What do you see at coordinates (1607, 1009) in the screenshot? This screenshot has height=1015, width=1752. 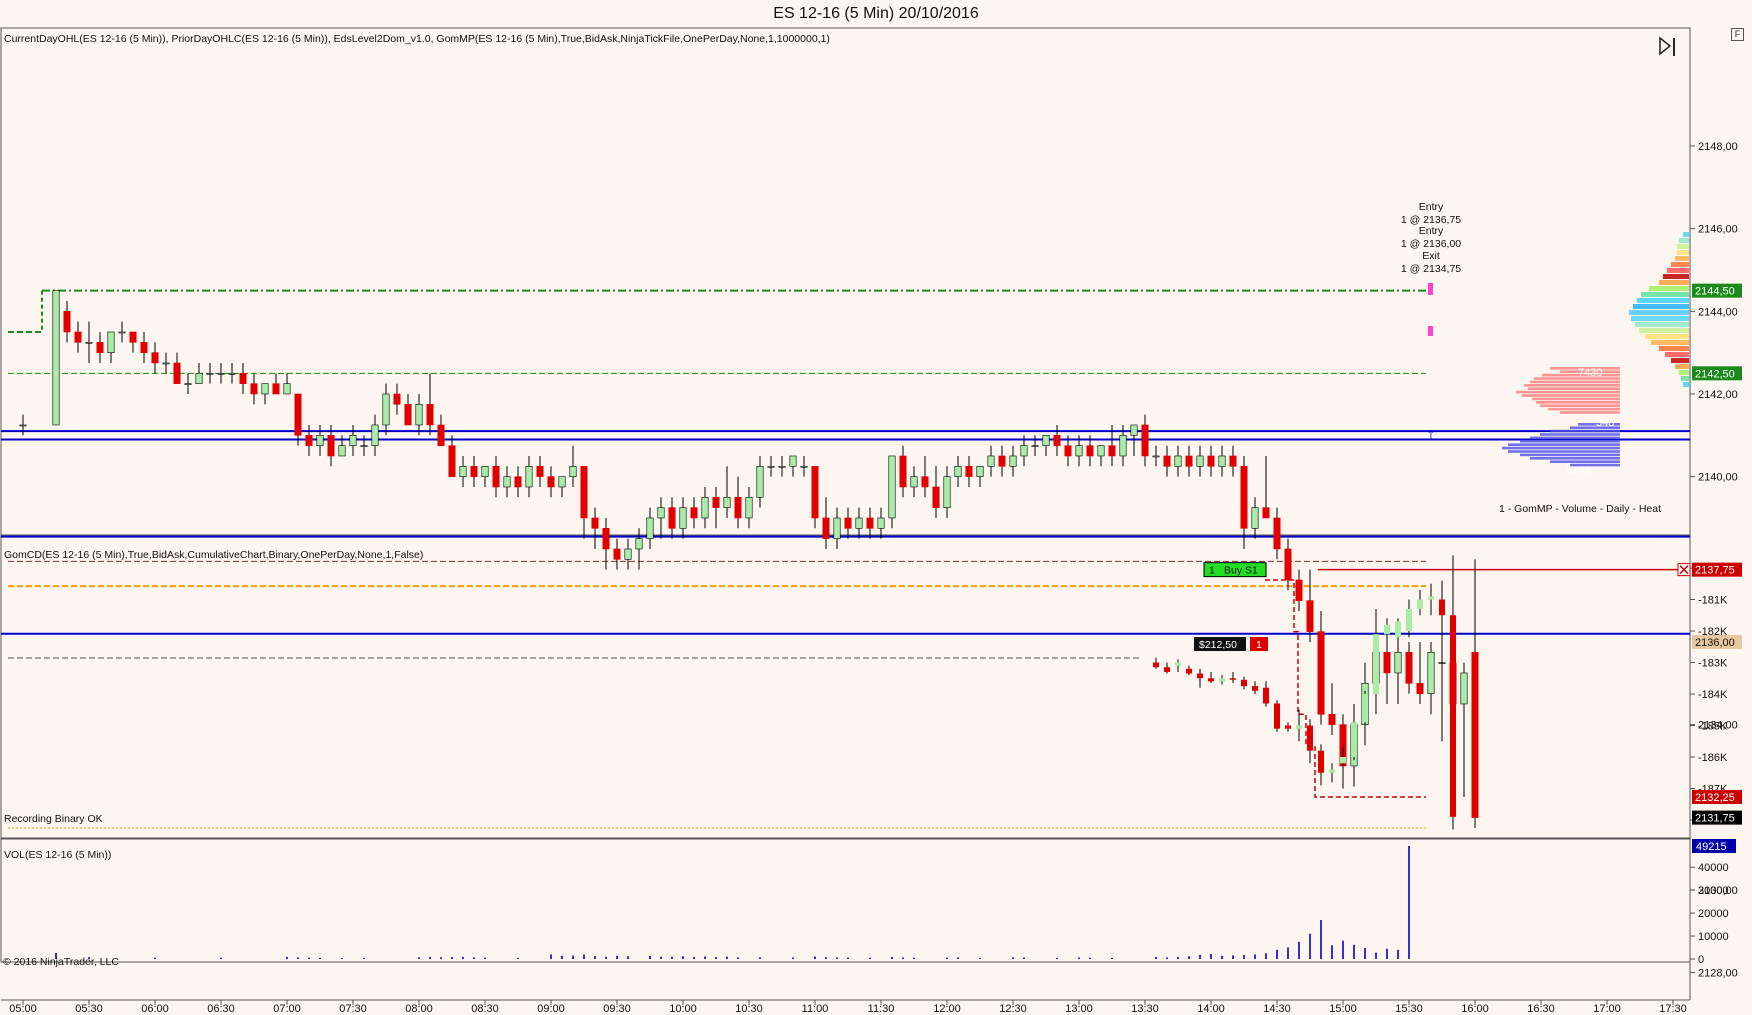 I see `time-tick-label: 17:00` at bounding box center [1607, 1009].